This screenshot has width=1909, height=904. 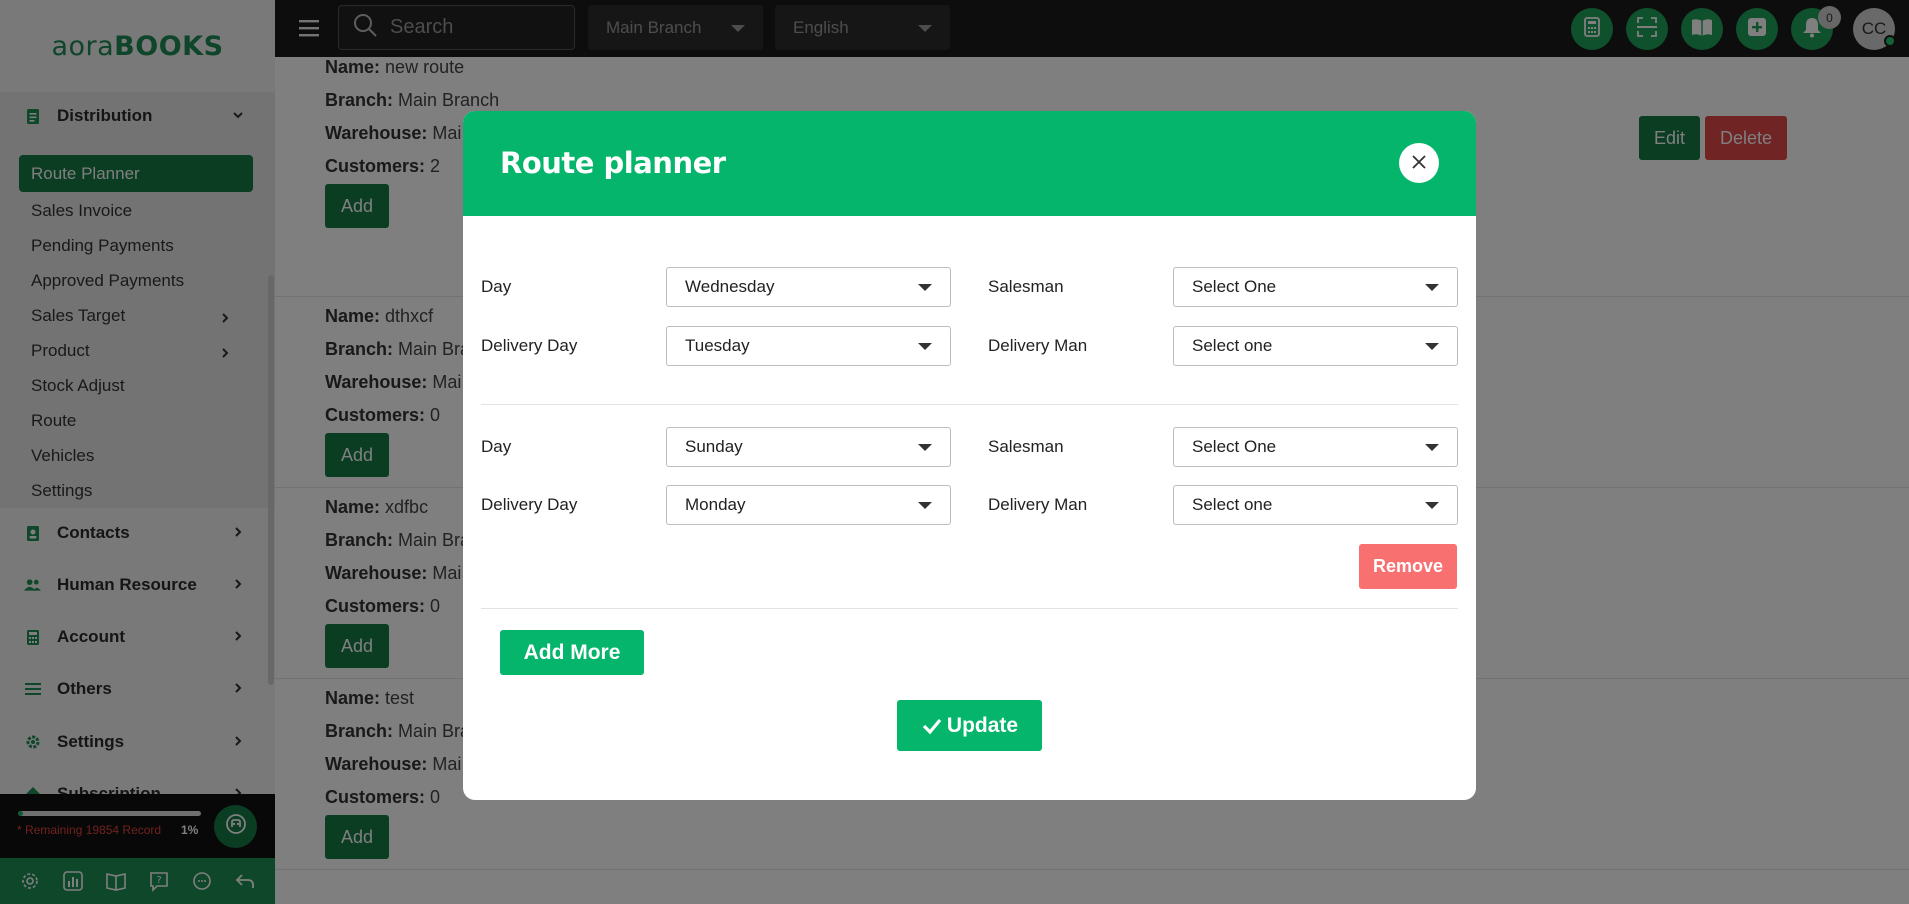 What do you see at coordinates (932, 726) in the screenshot?
I see `check-icon` at bounding box center [932, 726].